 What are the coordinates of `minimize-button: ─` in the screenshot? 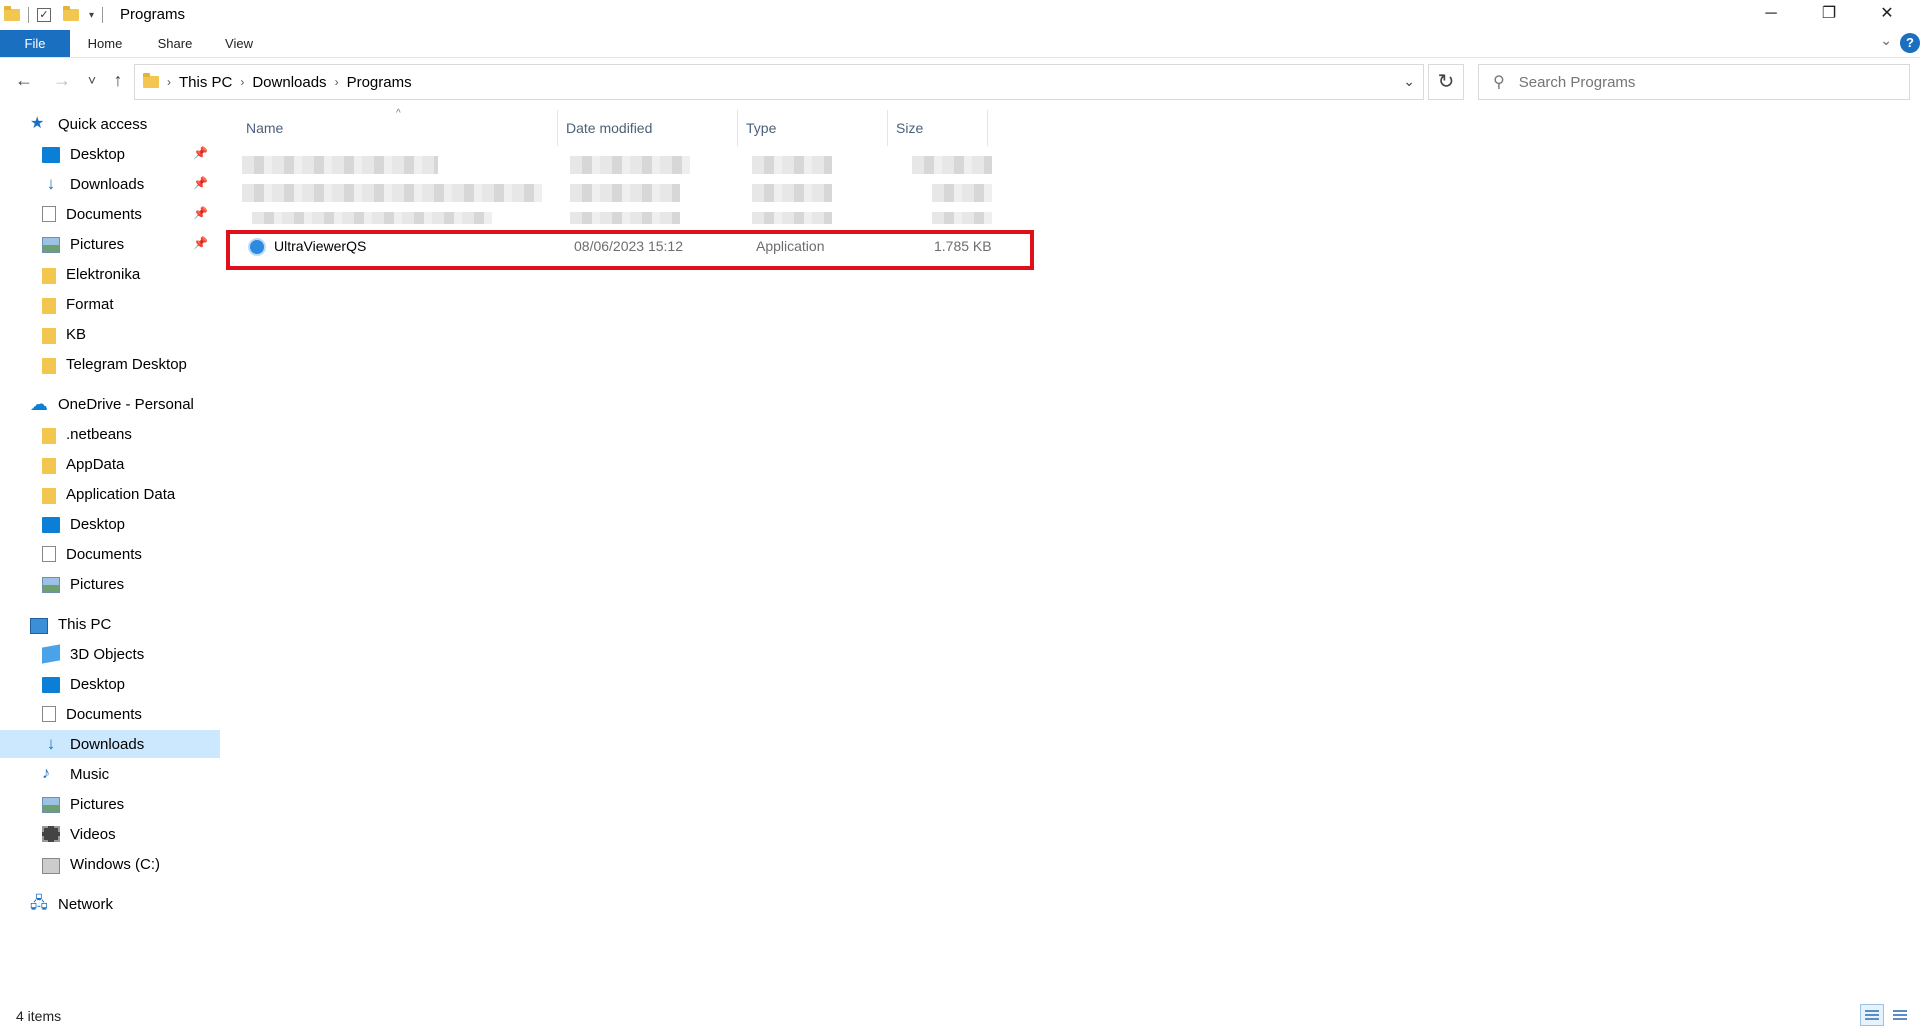 It's located at (1771, 15).